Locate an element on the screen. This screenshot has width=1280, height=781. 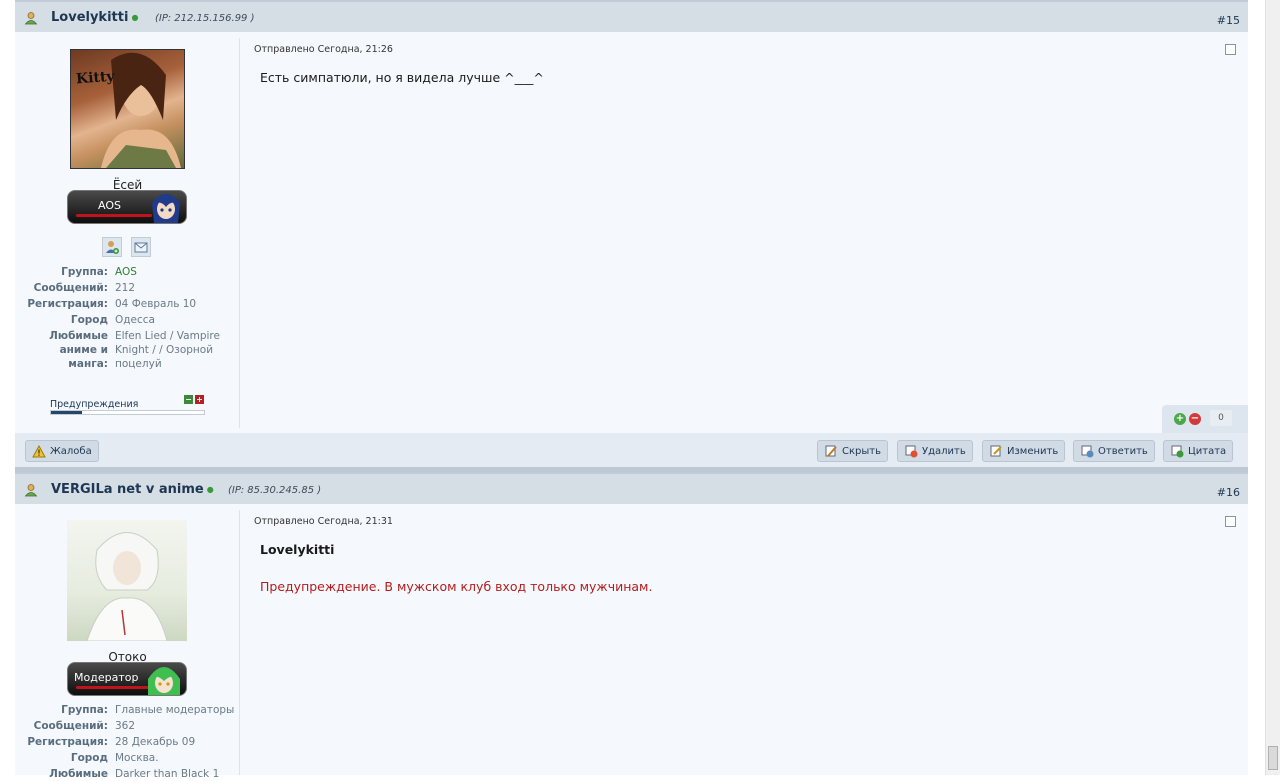
warnings-bar-fill is located at coordinates (66, 412).